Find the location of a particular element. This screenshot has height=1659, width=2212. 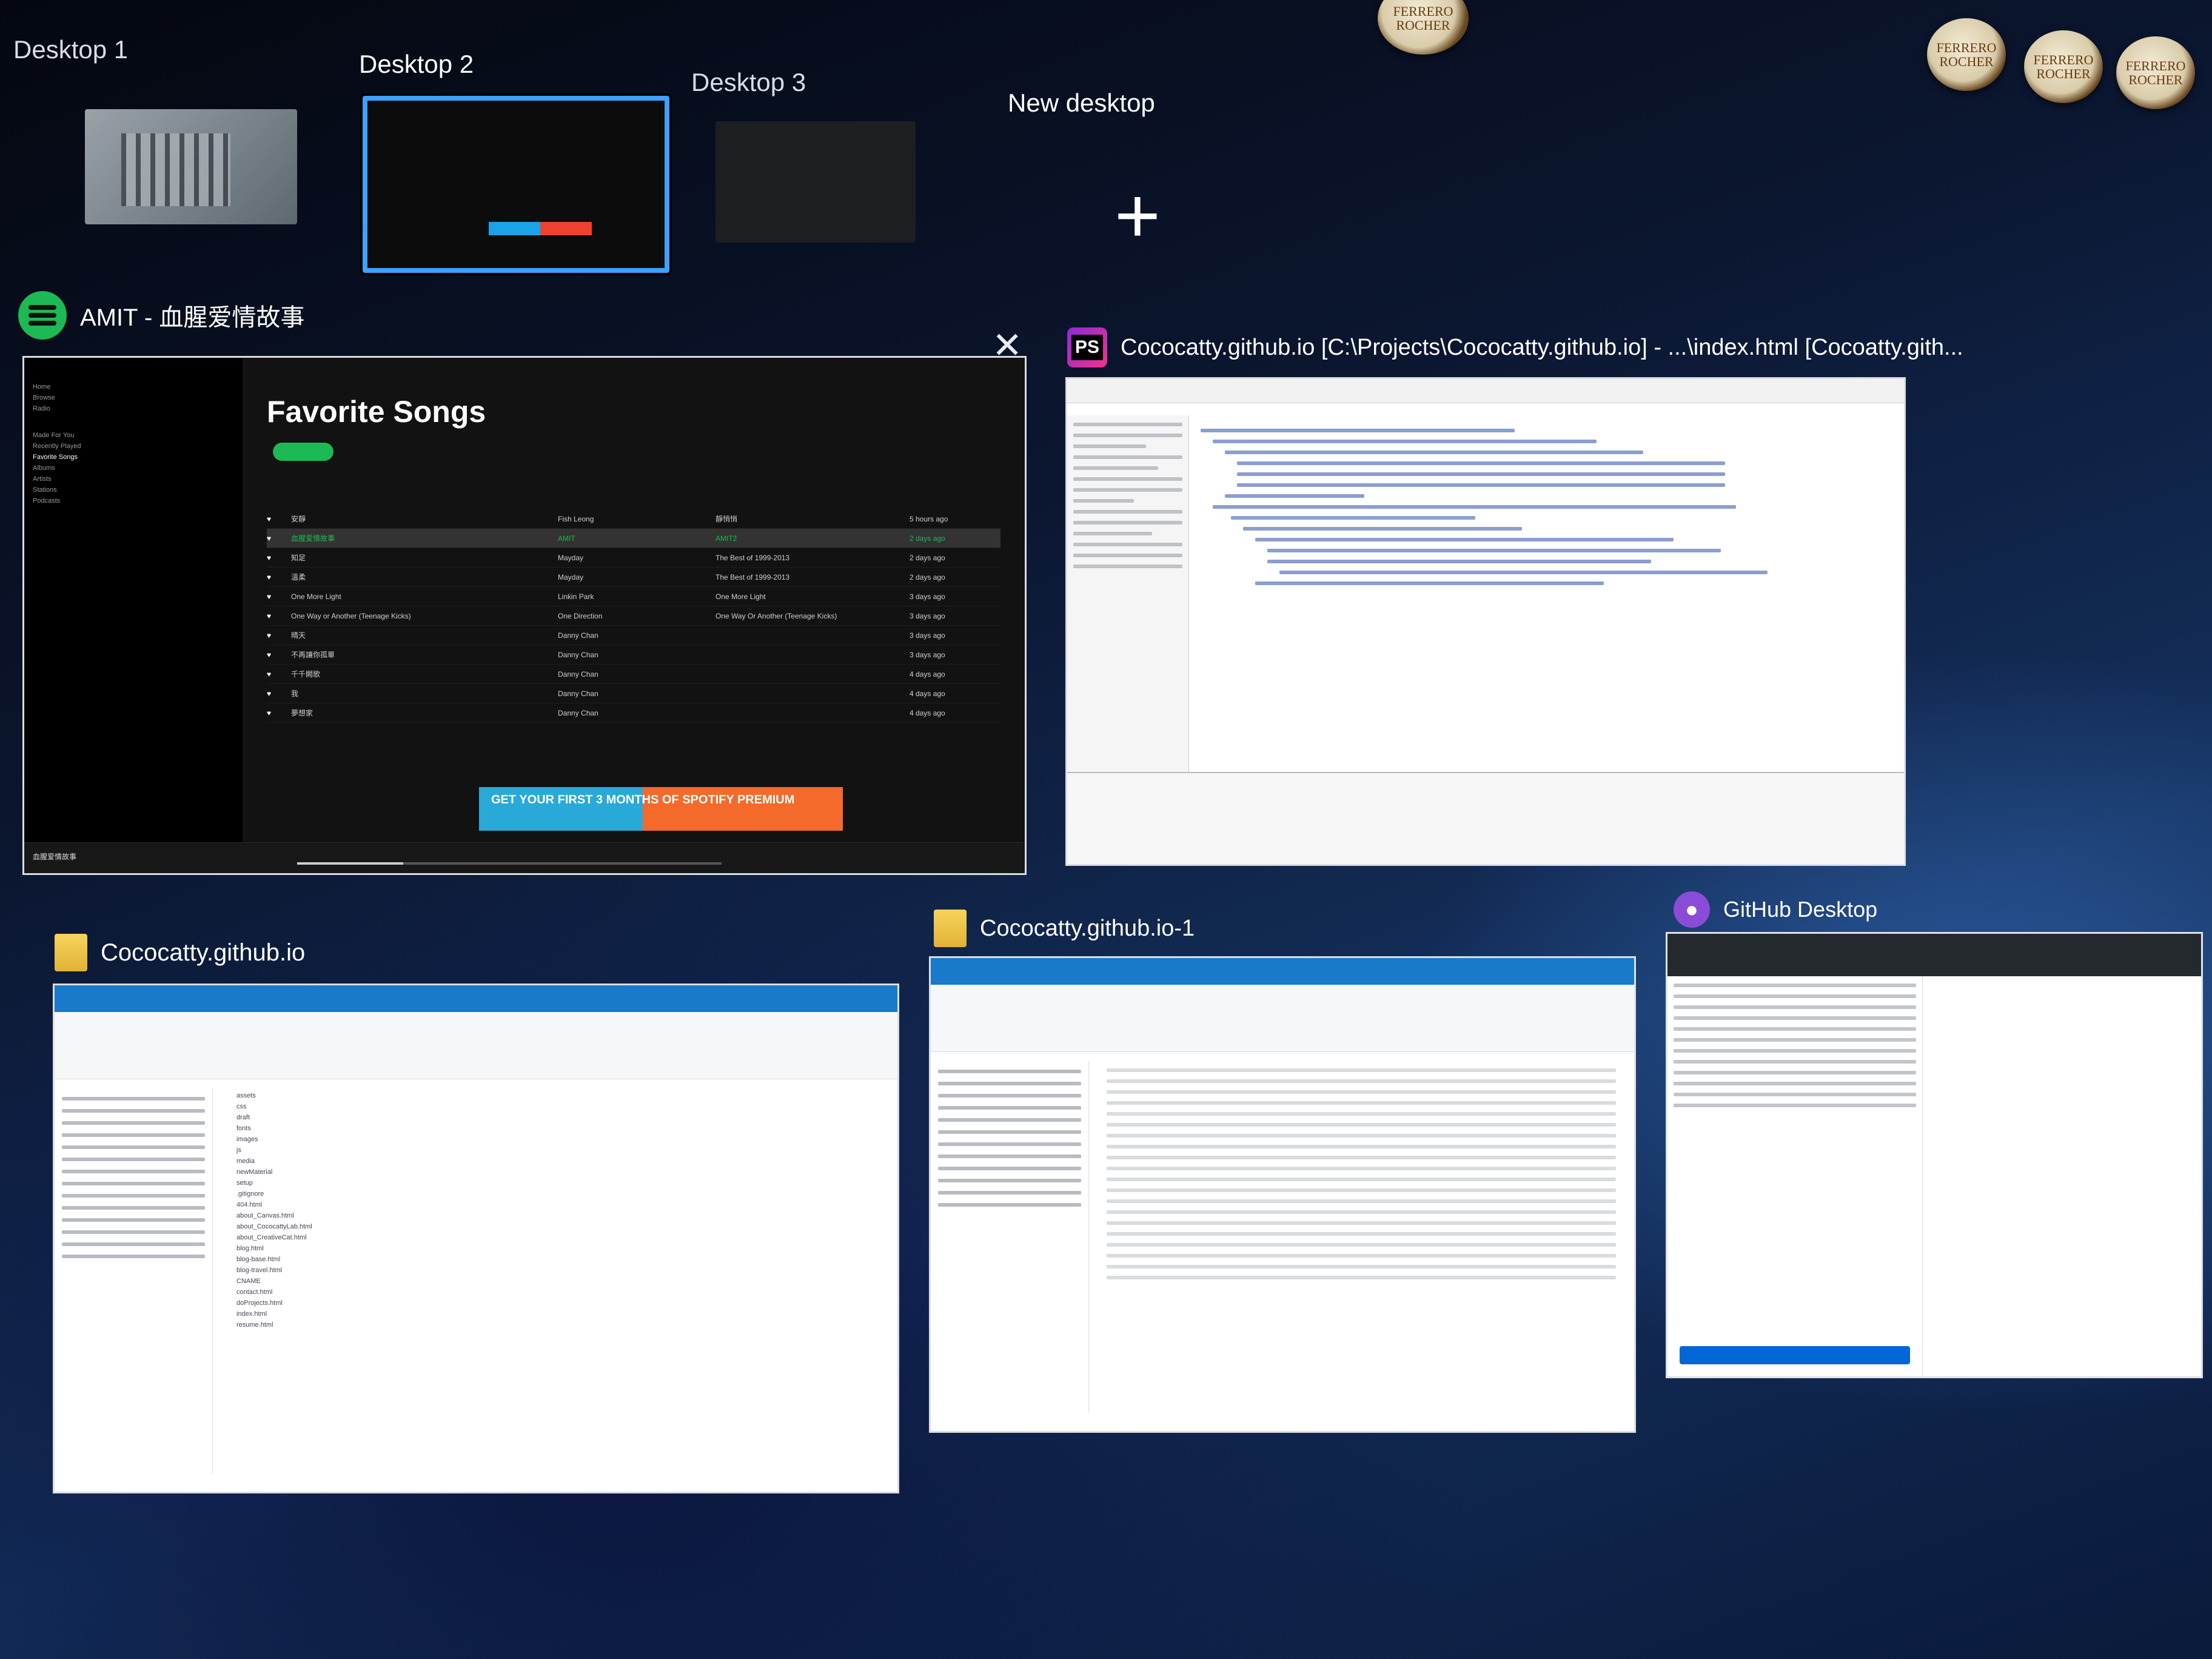

window-thumbnail-github is located at coordinates (1934, 1155).